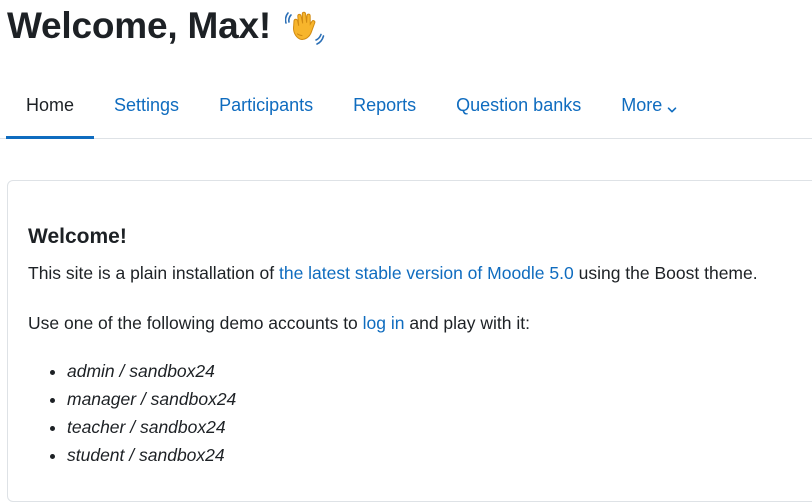 This screenshot has width=812, height=502. What do you see at coordinates (665, 273) in the screenshot?
I see `intro-text-after: using the Boost theme.` at bounding box center [665, 273].